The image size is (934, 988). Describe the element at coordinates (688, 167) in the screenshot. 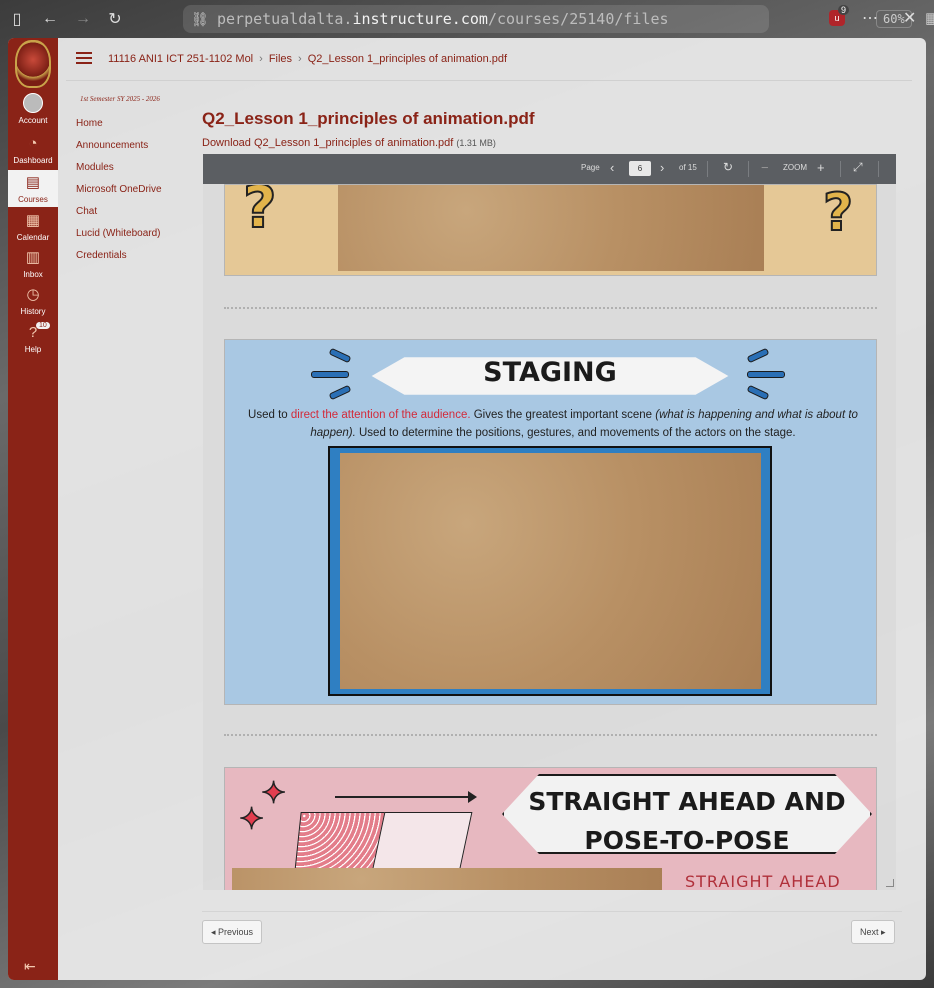

I see `page-total: of 15` at that location.